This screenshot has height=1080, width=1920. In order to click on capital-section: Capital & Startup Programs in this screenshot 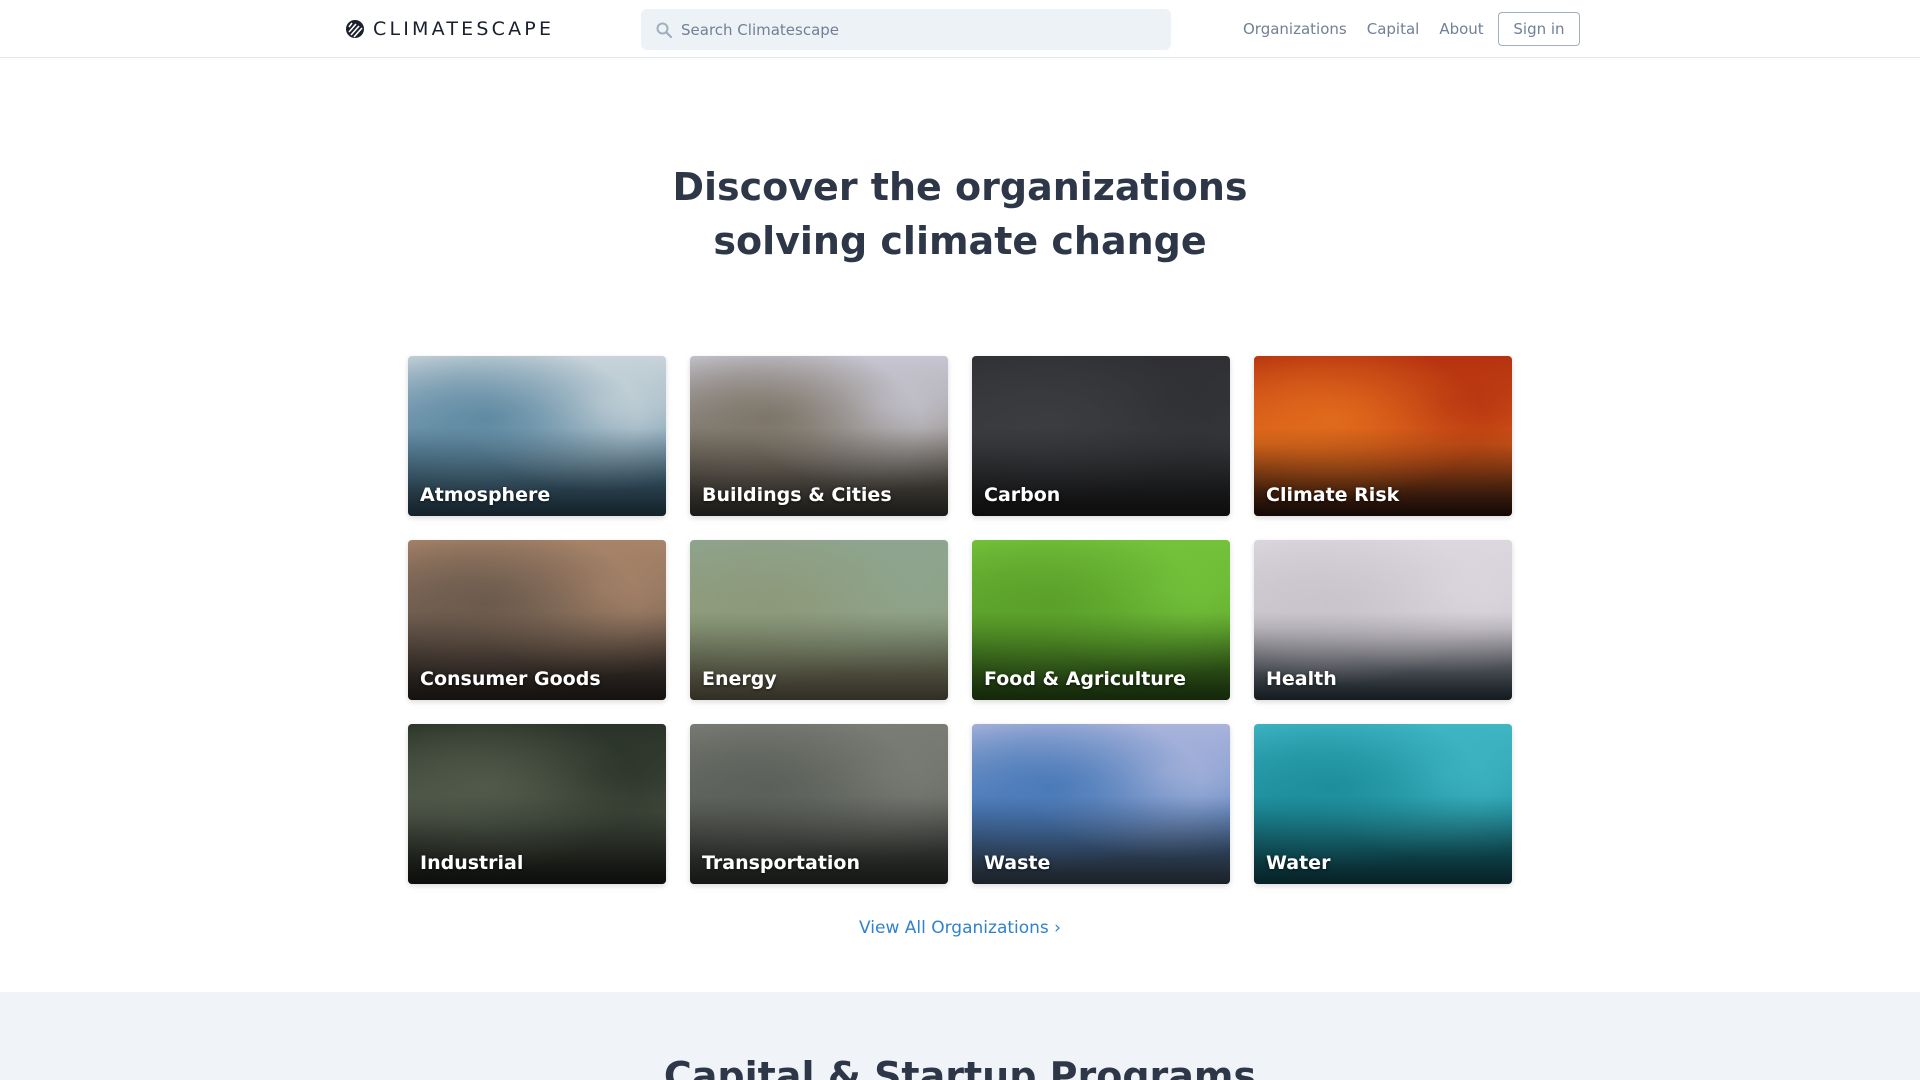, I will do `click(960, 1036)`.